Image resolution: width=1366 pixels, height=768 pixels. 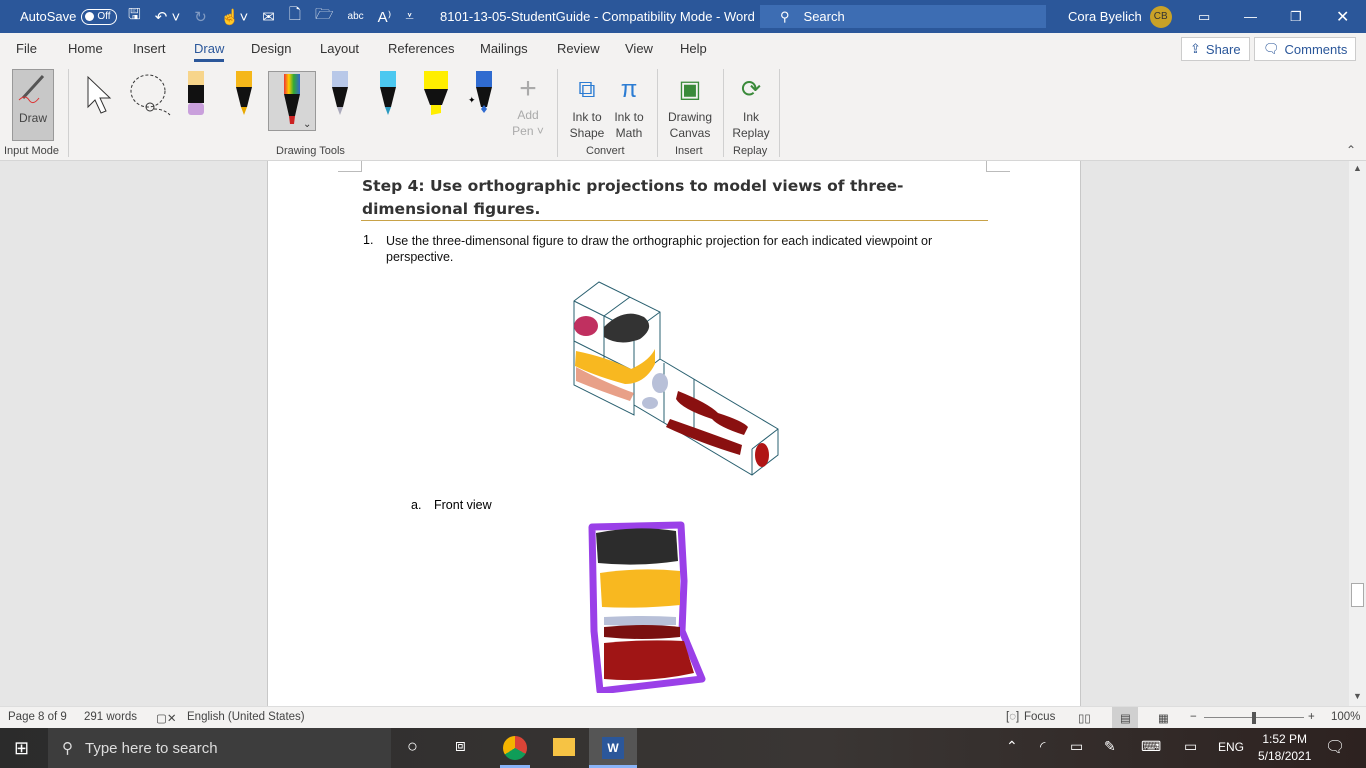 What do you see at coordinates (151, 96) in the screenshot?
I see `lasso-select-icon` at bounding box center [151, 96].